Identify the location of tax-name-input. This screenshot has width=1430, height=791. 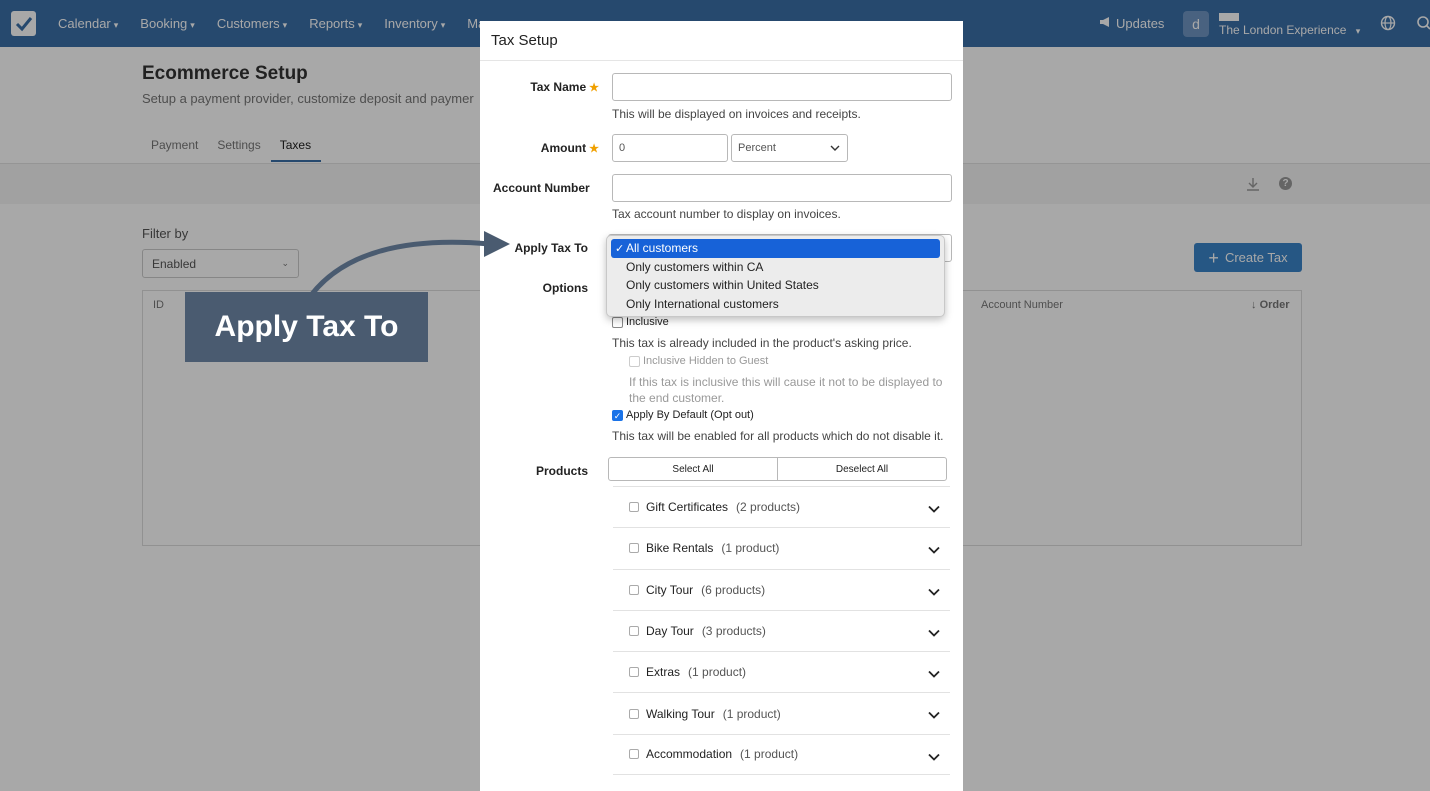
(782, 87).